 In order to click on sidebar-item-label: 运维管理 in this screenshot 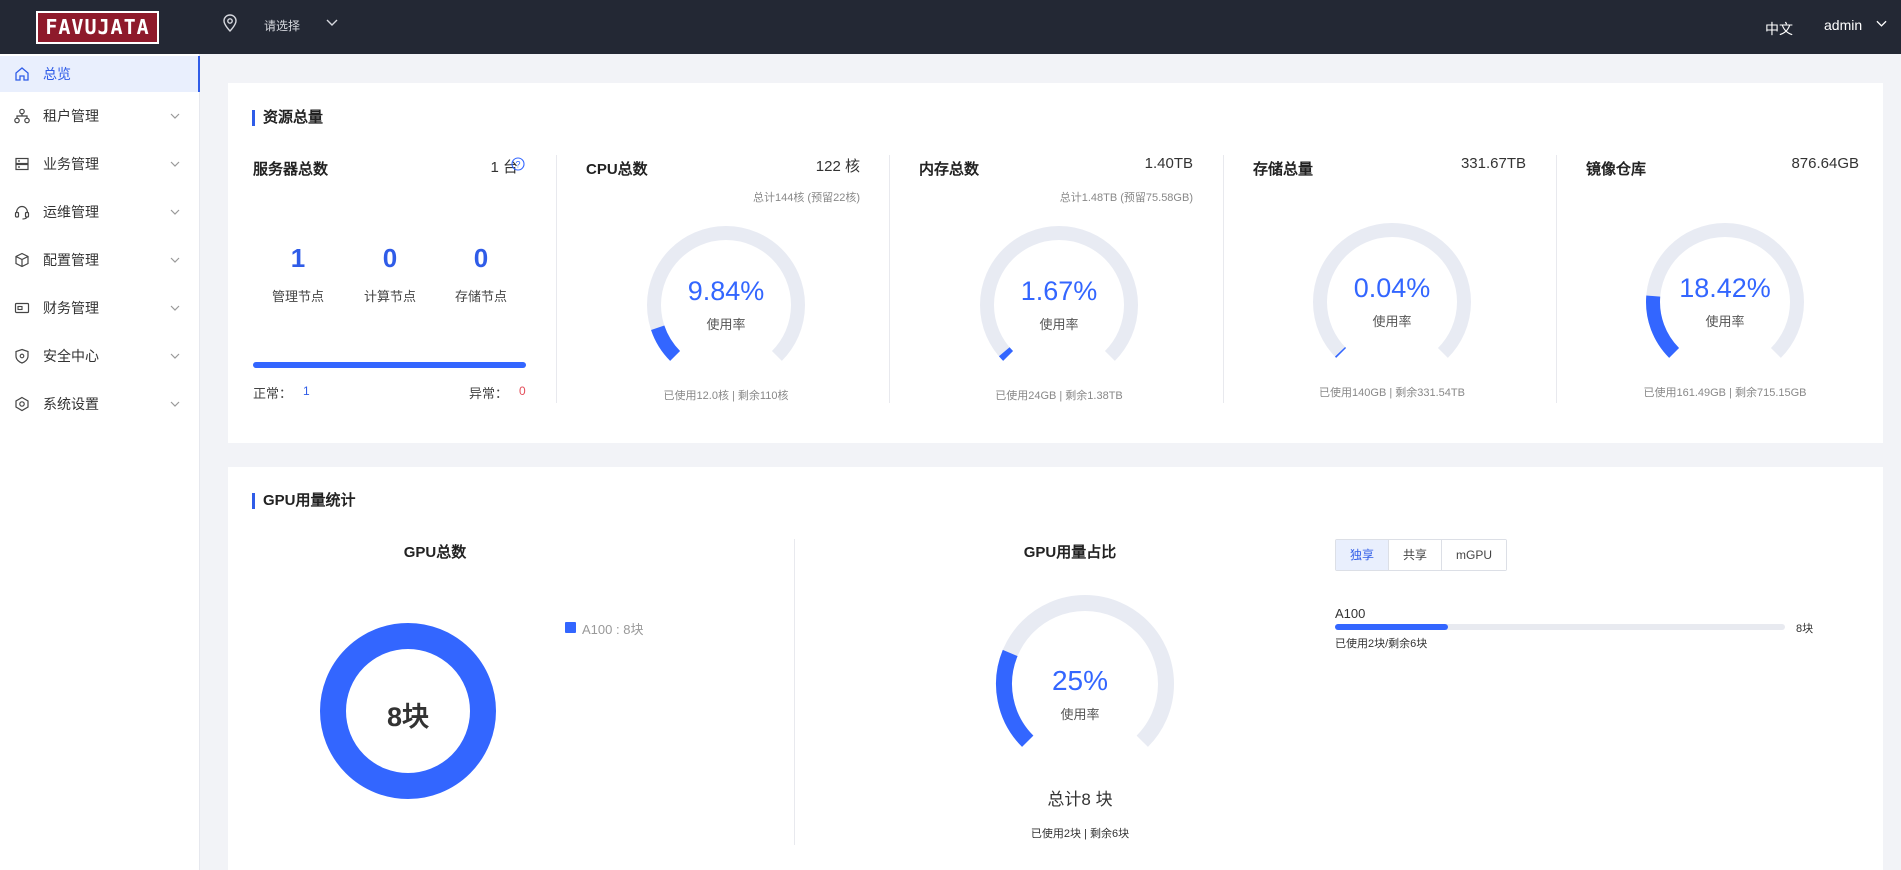, I will do `click(71, 212)`.